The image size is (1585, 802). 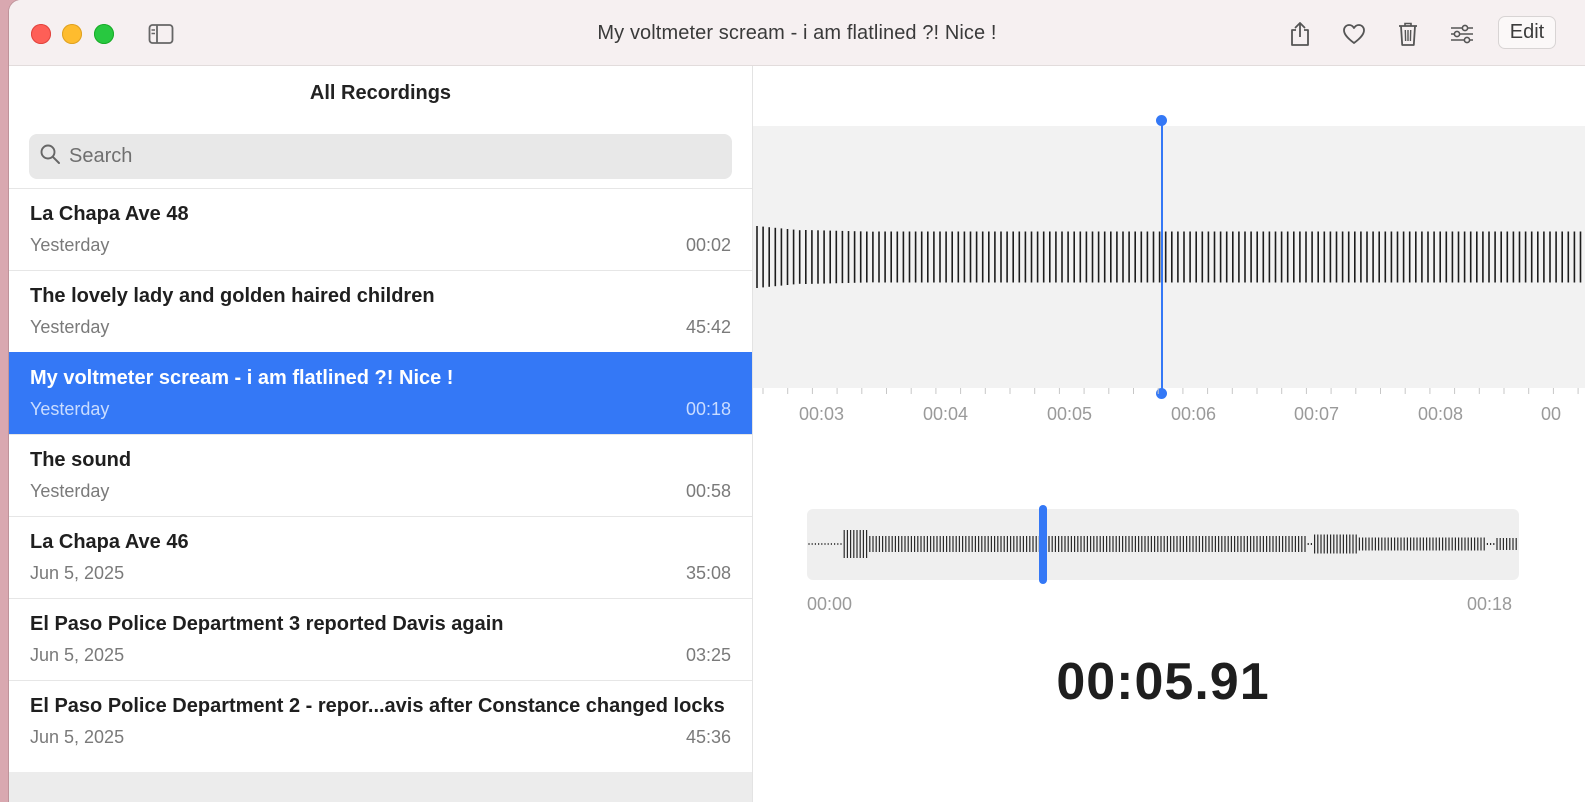 What do you see at coordinates (1161, 120) in the screenshot?
I see `playhead-top-handle` at bounding box center [1161, 120].